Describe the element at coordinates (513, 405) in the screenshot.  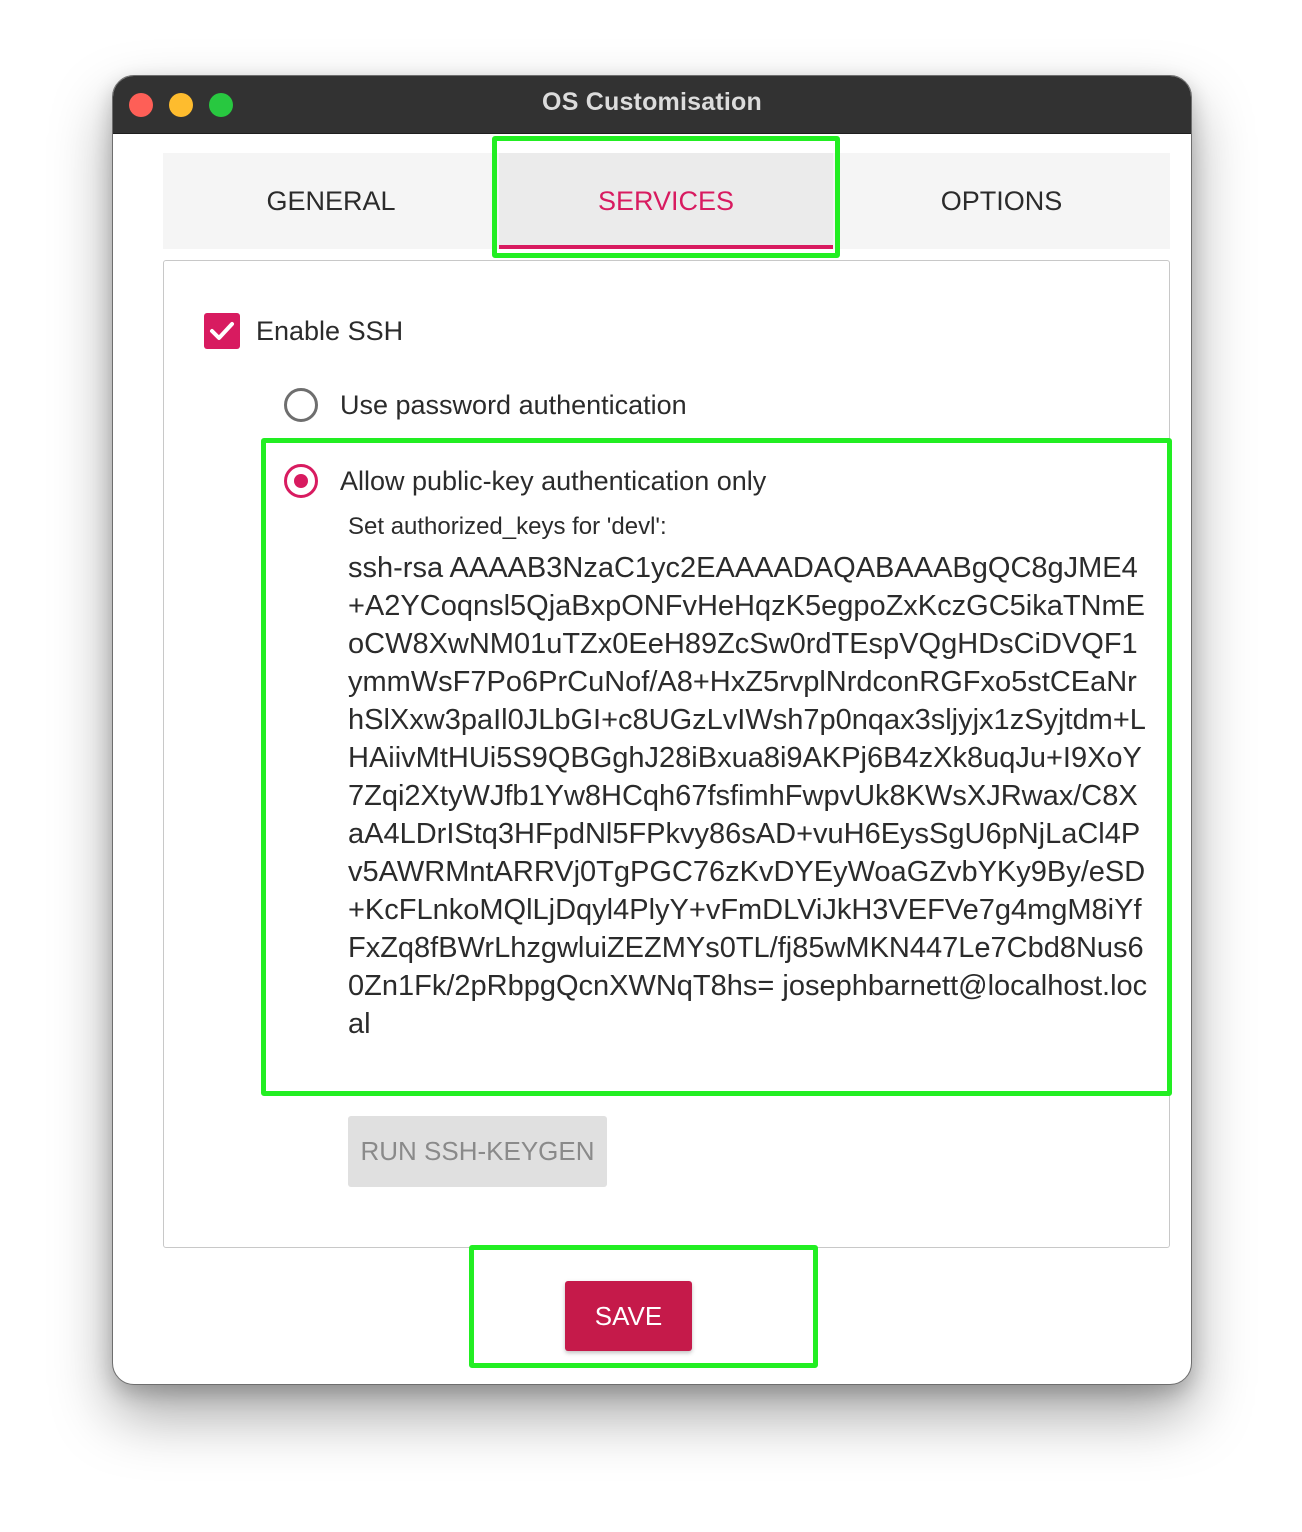
I see `password-auth-label: Use password authentication` at that location.